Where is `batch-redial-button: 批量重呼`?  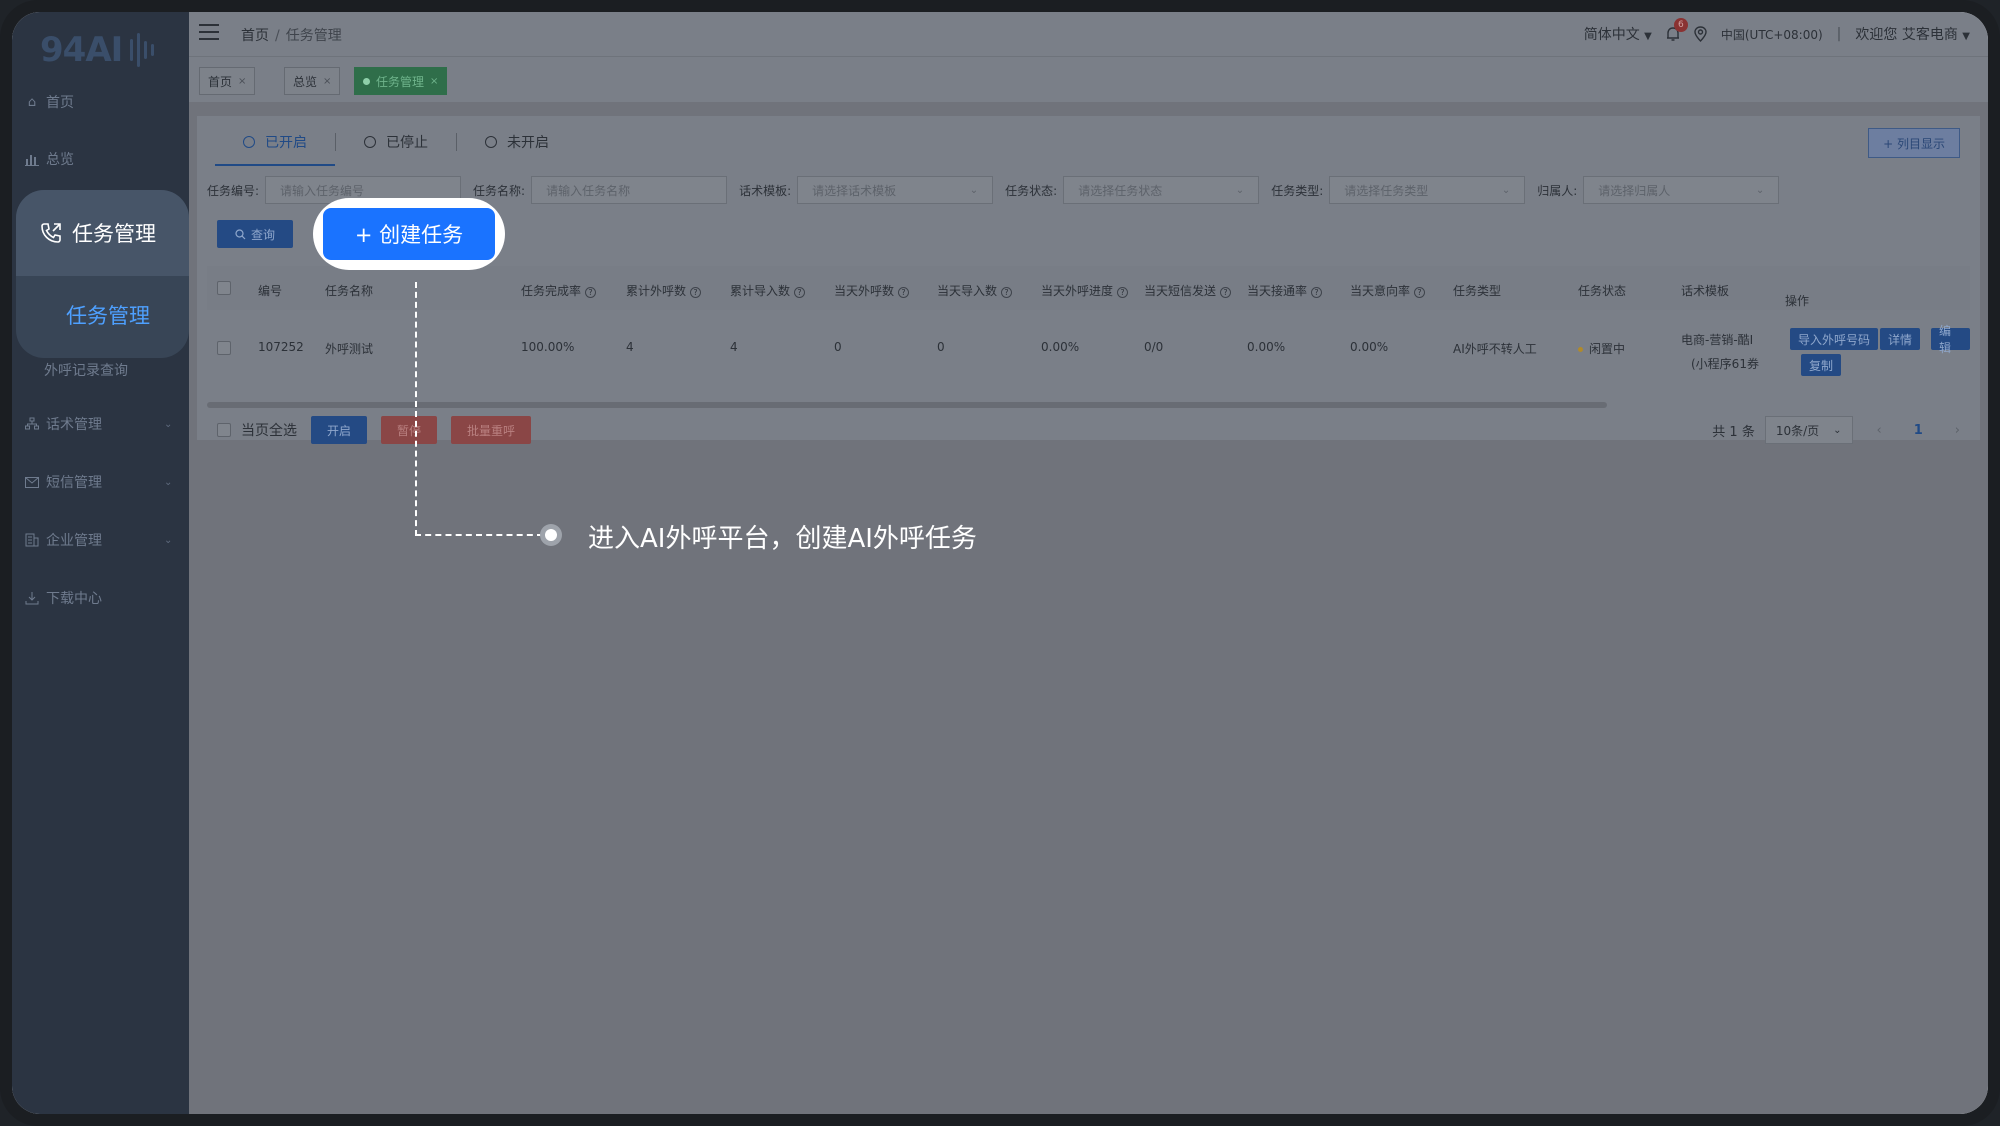 batch-redial-button: 批量重呼 is located at coordinates (491, 430).